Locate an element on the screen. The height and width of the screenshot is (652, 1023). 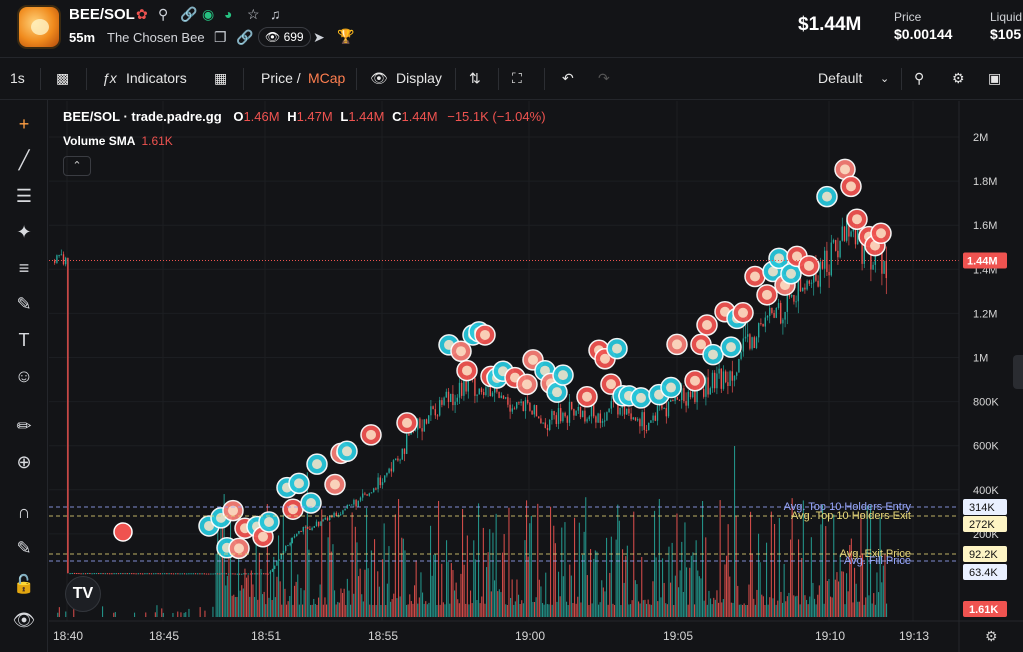
bot-icon: ◕ is located at coordinates (228, 14).